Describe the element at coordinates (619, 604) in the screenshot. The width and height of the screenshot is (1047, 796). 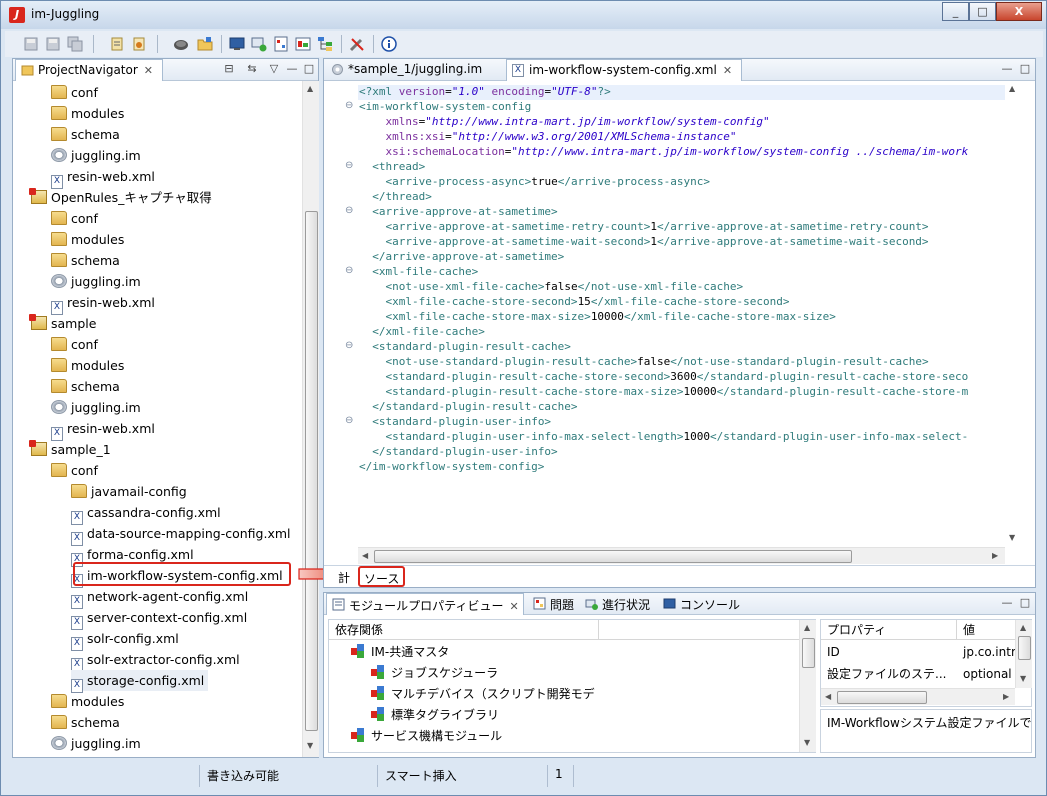
I see `tab-progress: 進行状況` at that location.